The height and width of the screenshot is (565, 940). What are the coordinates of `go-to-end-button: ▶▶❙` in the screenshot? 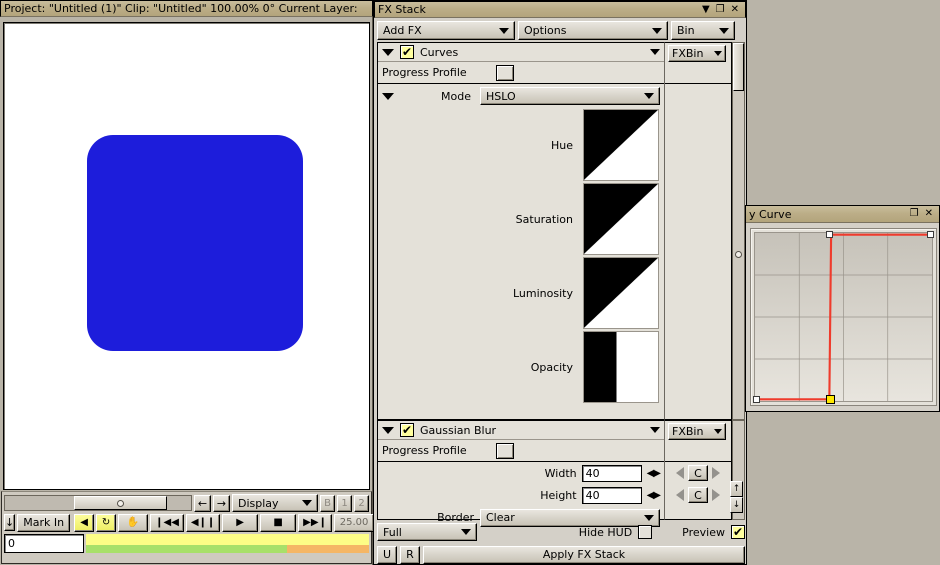 It's located at (315, 522).